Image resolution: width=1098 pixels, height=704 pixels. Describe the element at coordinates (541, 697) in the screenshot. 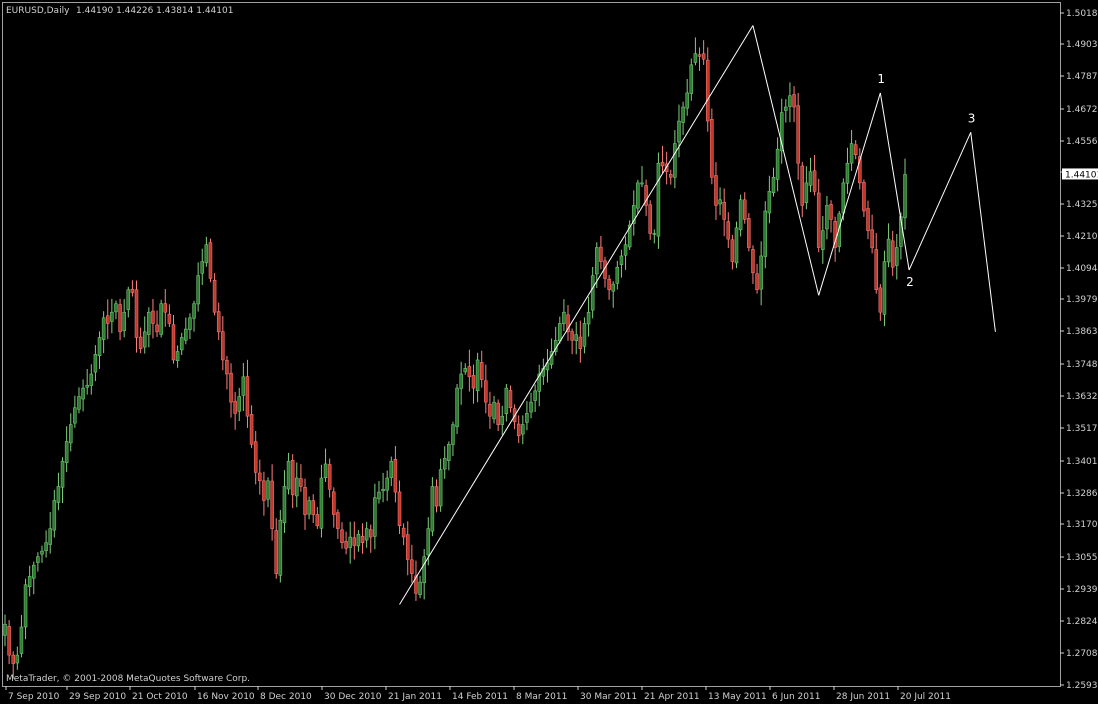

I see `x-tick-label: 8 Mar 2011` at that location.